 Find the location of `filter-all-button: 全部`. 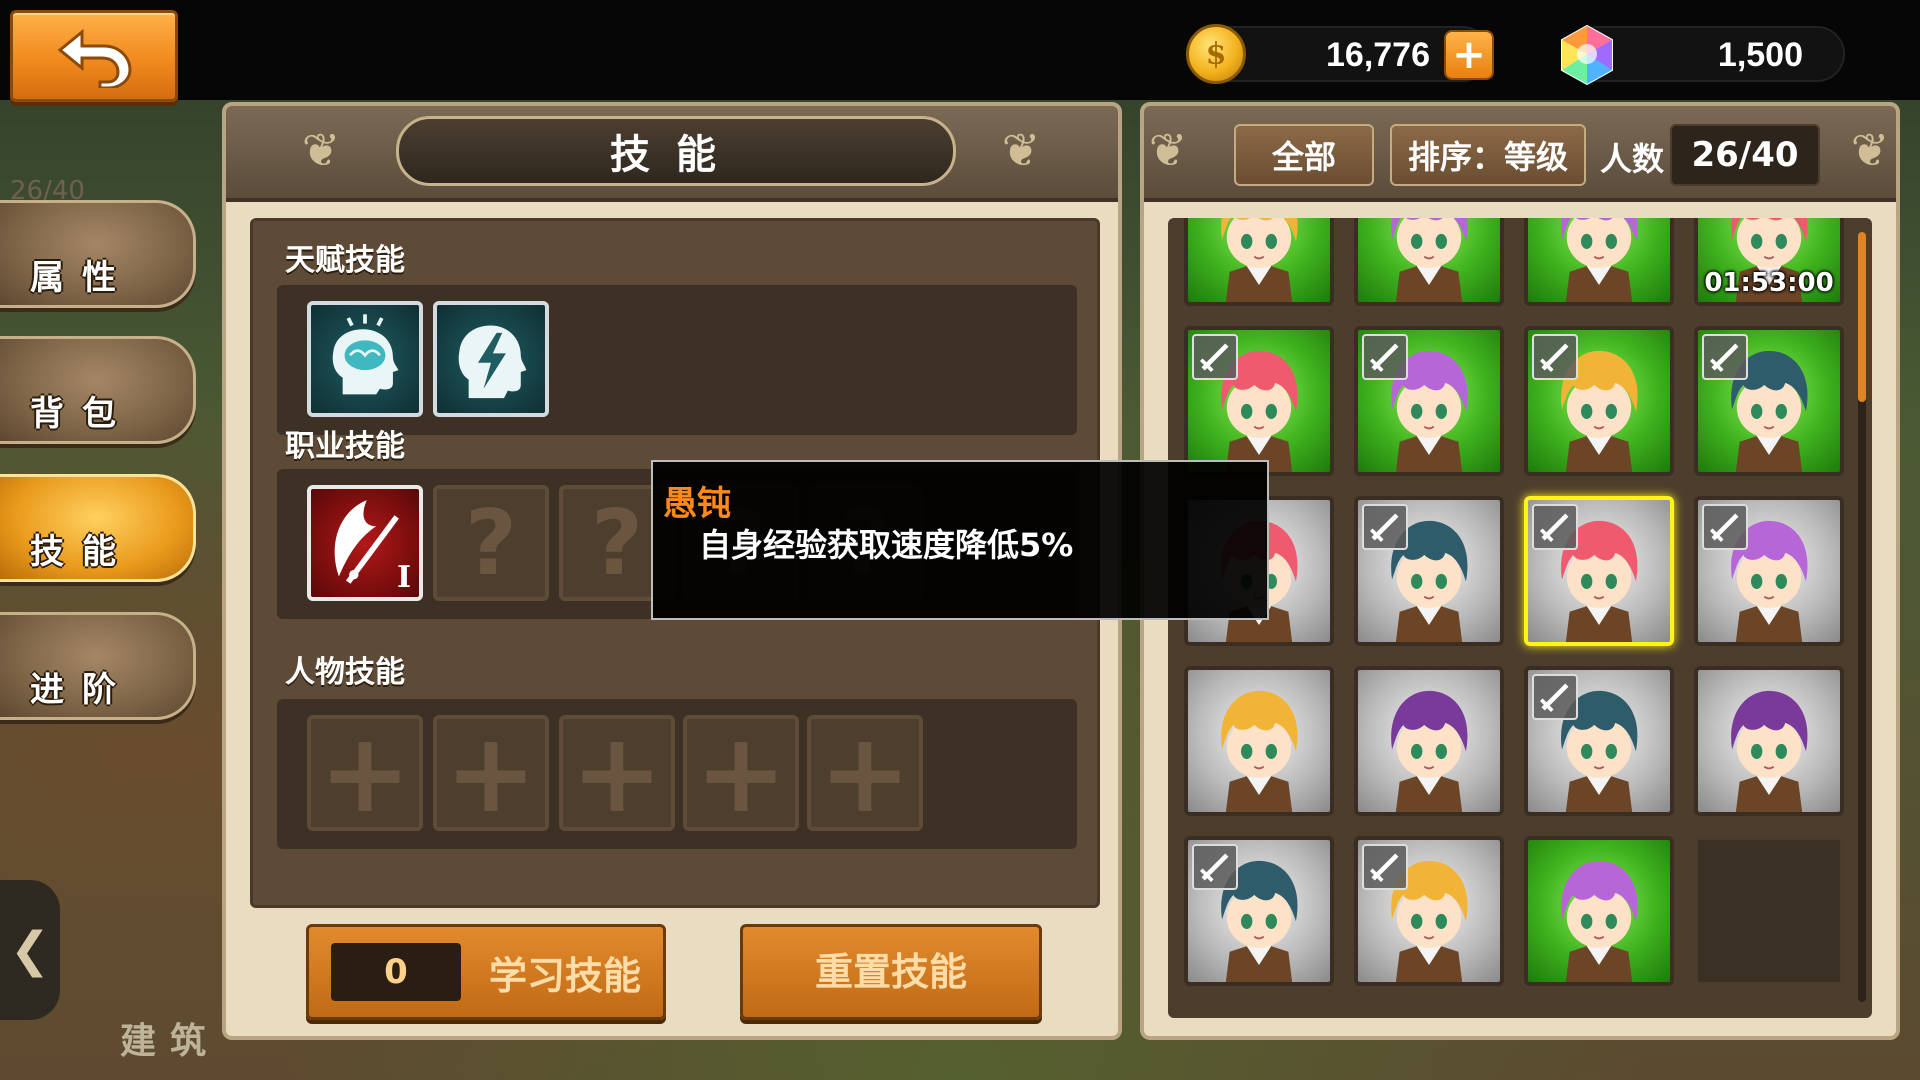

filter-all-button: 全部 is located at coordinates (1304, 155).